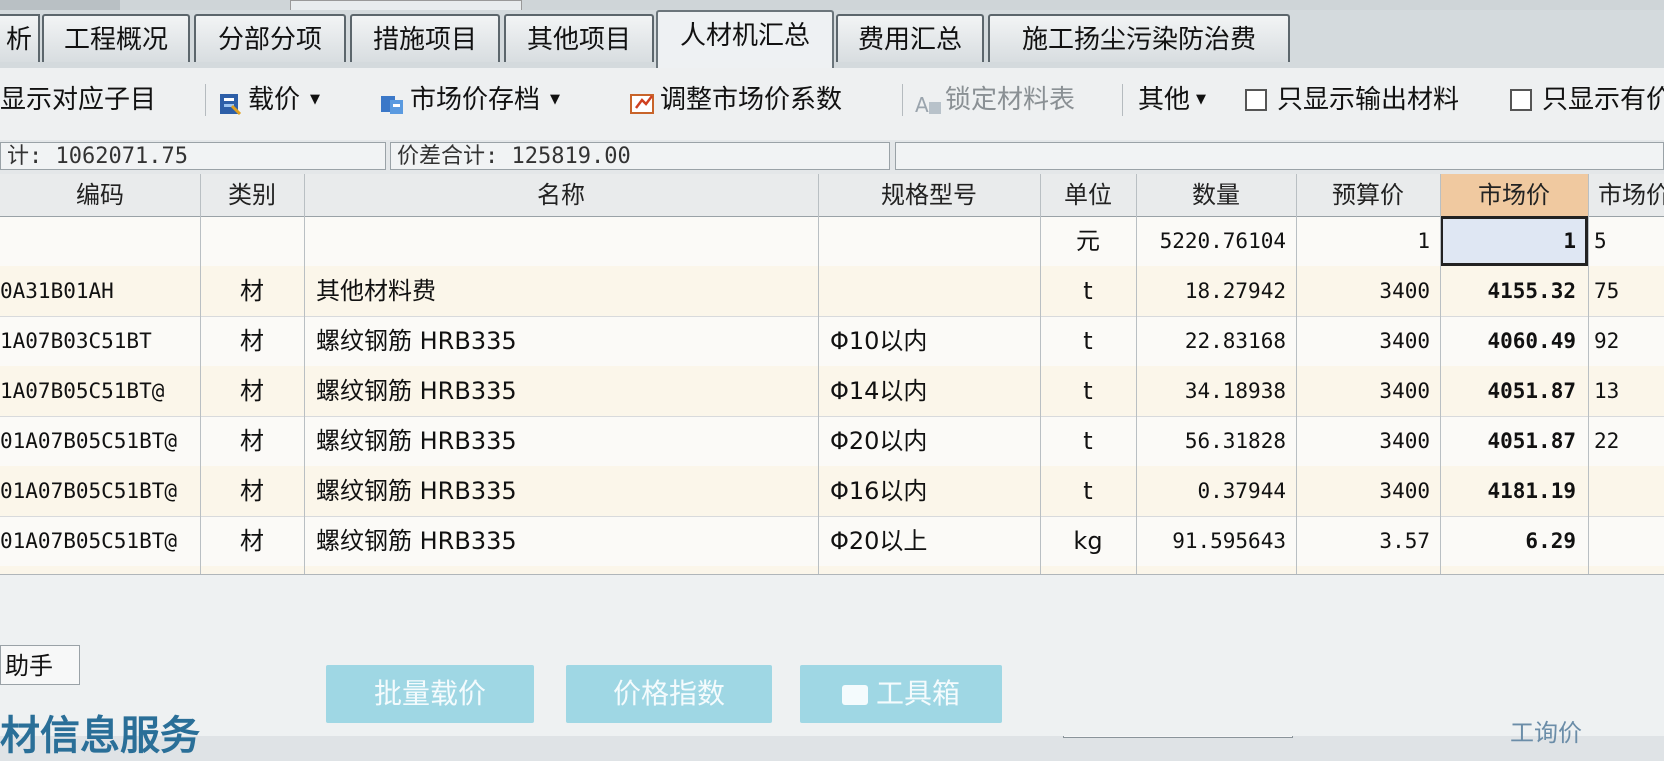 This screenshot has width=1664, height=761. What do you see at coordinates (315, 100) in the screenshot?
I see `load-price-dropdown-icon: ▼` at bounding box center [315, 100].